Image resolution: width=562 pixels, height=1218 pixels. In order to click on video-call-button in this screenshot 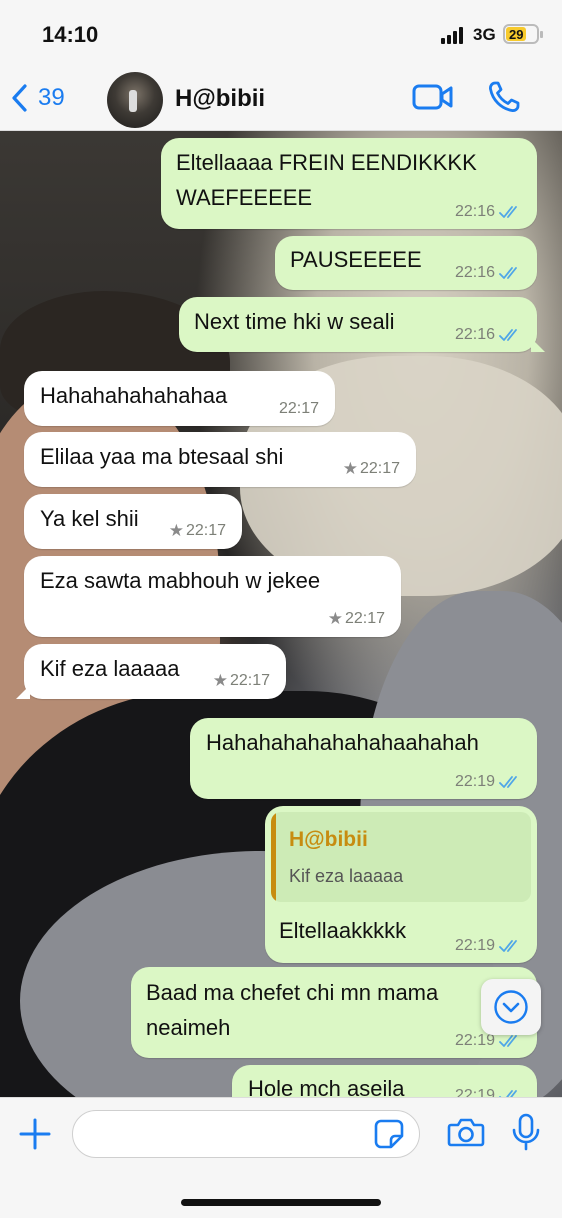, I will do `click(433, 99)`.